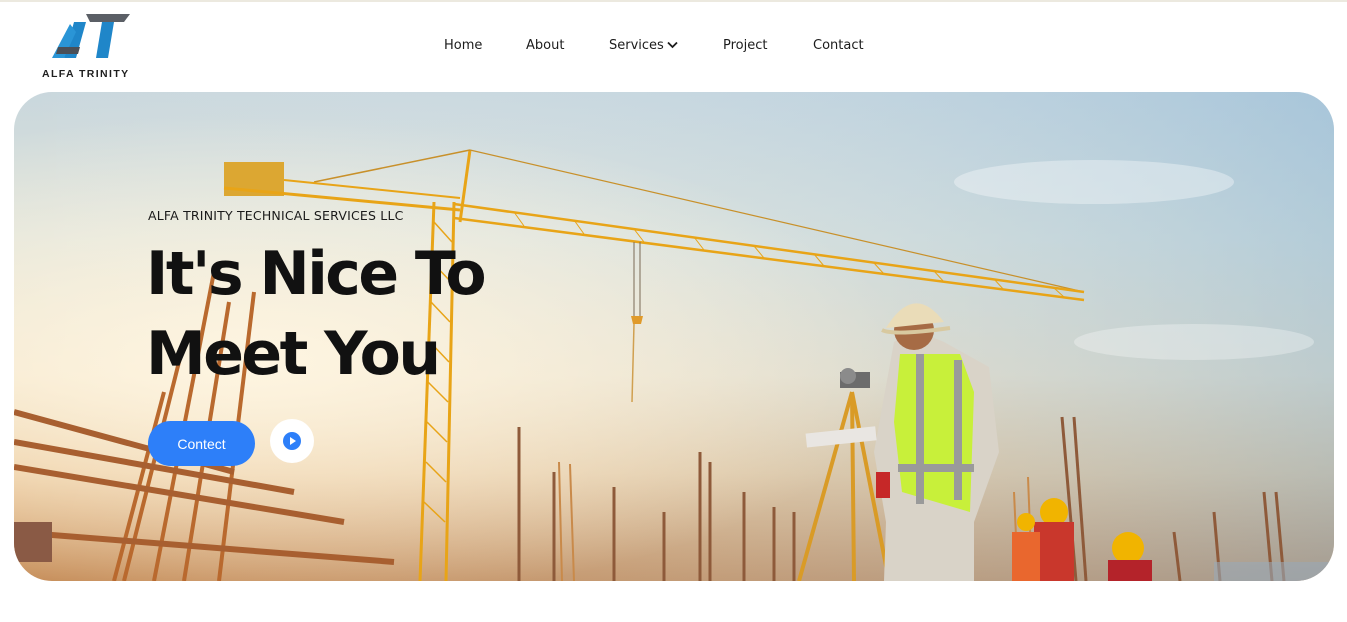 This screenshot has height=622, width=1347. What do you see at coordinates (463, 45) in the screenshot?
I see `nav-home: Home` at bounding box center [463, 45].